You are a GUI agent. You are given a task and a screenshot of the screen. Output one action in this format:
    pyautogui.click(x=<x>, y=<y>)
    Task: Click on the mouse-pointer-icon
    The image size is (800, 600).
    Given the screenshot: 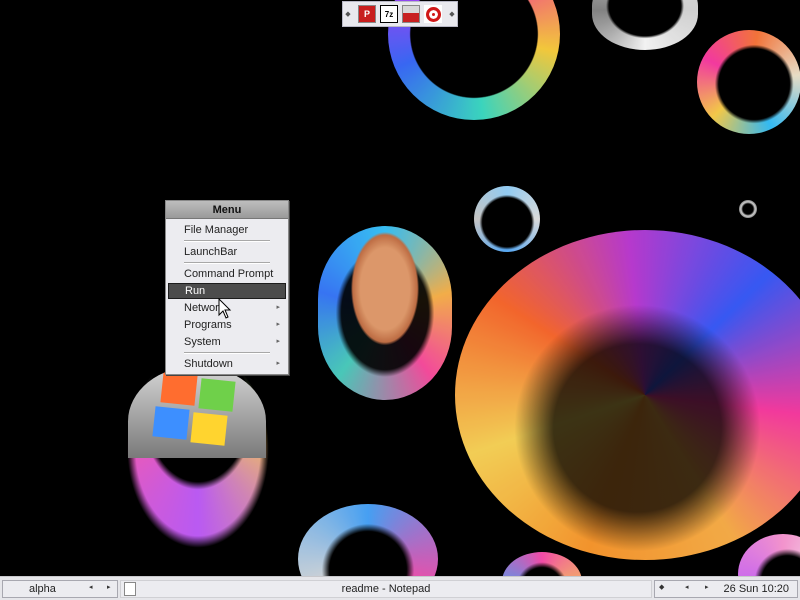 What is the action you would take?
    pyautogui.click(x=225, y=308)
    